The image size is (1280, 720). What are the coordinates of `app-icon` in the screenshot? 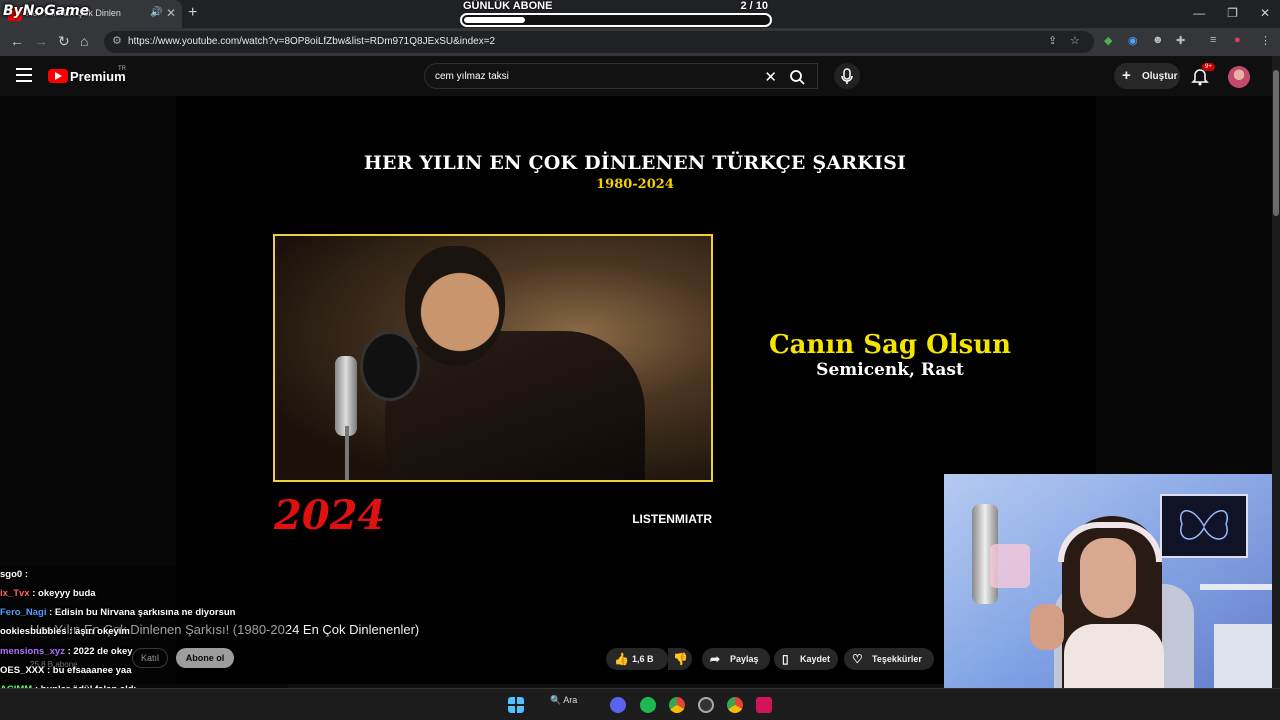 It's located at (764, 705).